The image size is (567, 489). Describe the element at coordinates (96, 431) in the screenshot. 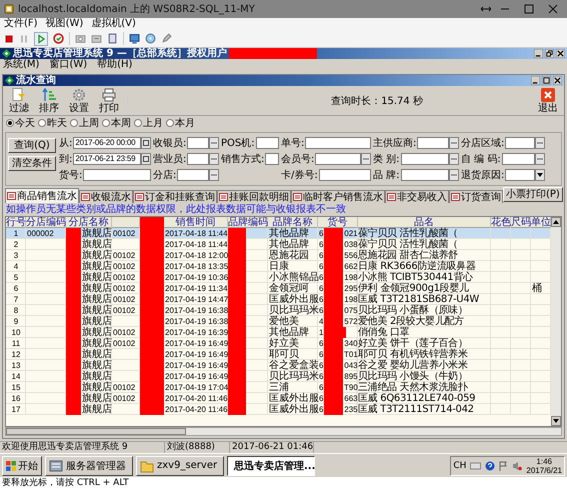

I see `scrollbar-thumb` at that location.